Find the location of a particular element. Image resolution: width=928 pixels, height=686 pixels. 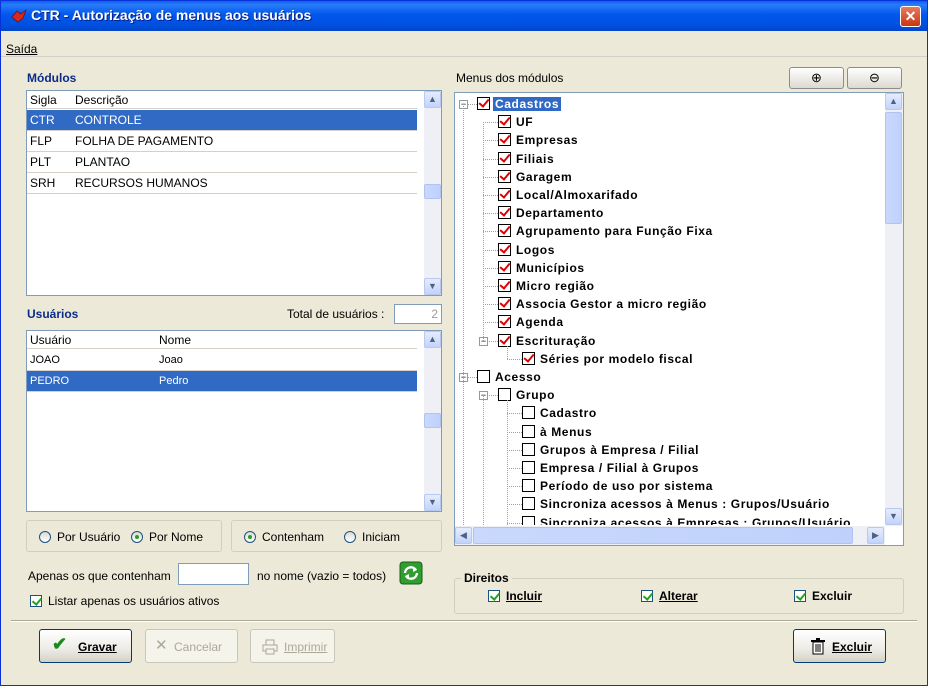

modulo-row: PLT PLANTAO is located at coordinates (222, 162).